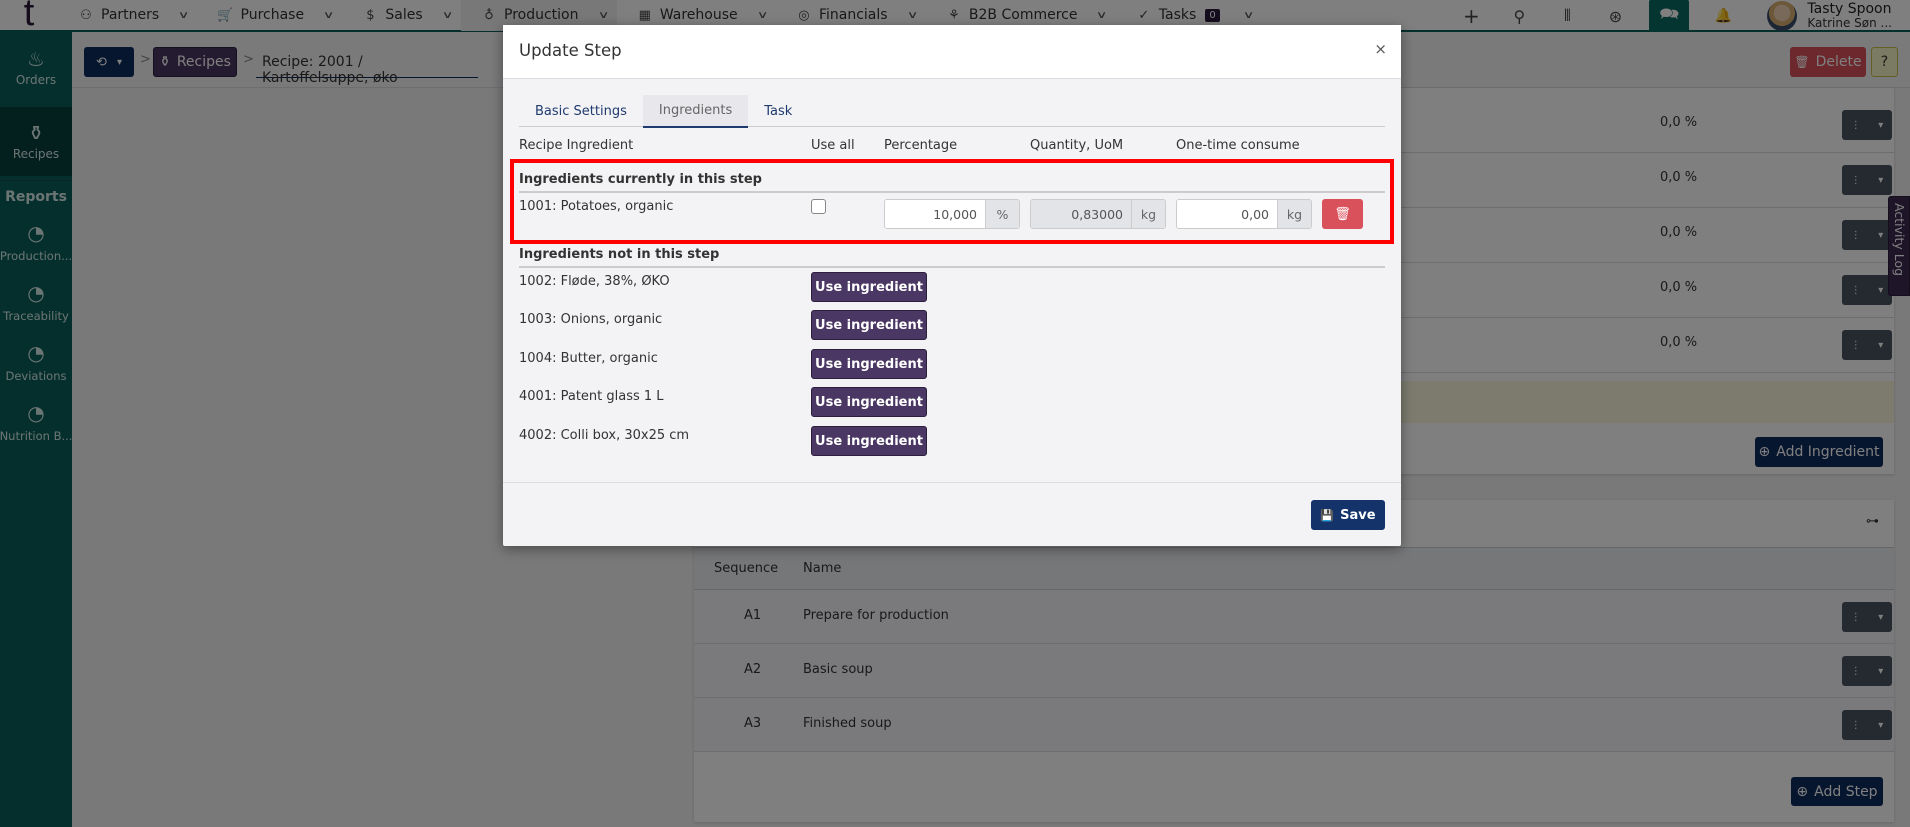 This screenshot has width=1910, height=827. What do you see at coordinates (640, 179) in the screenshot?
I see `section-title-in-step: Ingredients currently in this step` at bounding box center [640, 179].